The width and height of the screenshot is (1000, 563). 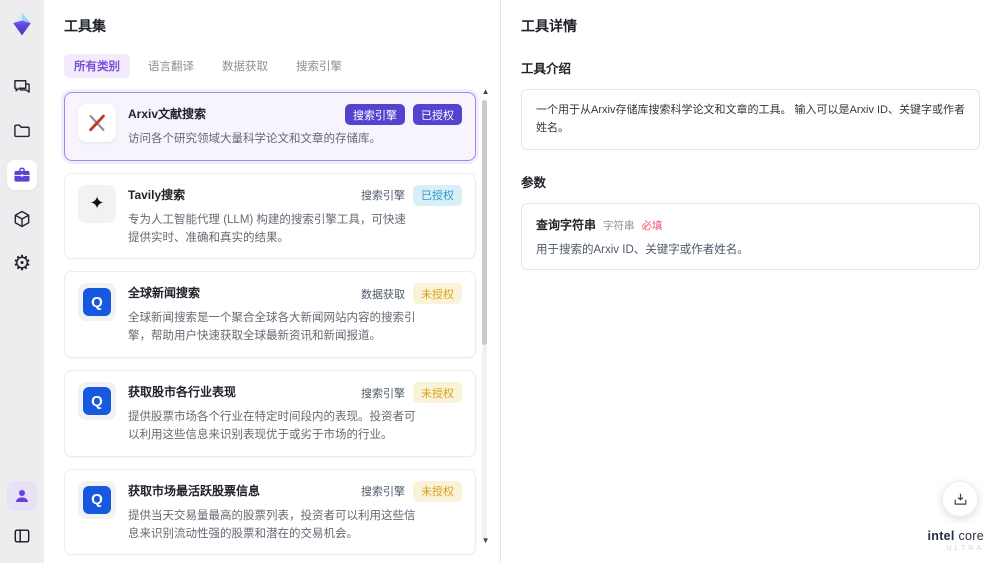 What do you see at coordinates (566, 225) in the screenshot?
I see `param-name: 查询字符串` at bounding box center [566, 225].